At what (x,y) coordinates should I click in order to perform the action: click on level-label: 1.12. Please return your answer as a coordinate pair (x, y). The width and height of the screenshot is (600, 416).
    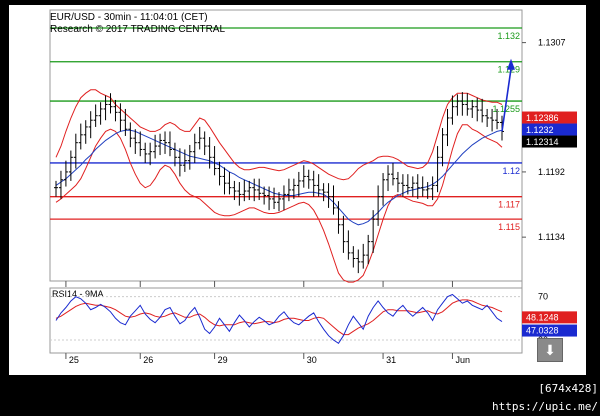
    Looking at the image, I should click on (511, 171).